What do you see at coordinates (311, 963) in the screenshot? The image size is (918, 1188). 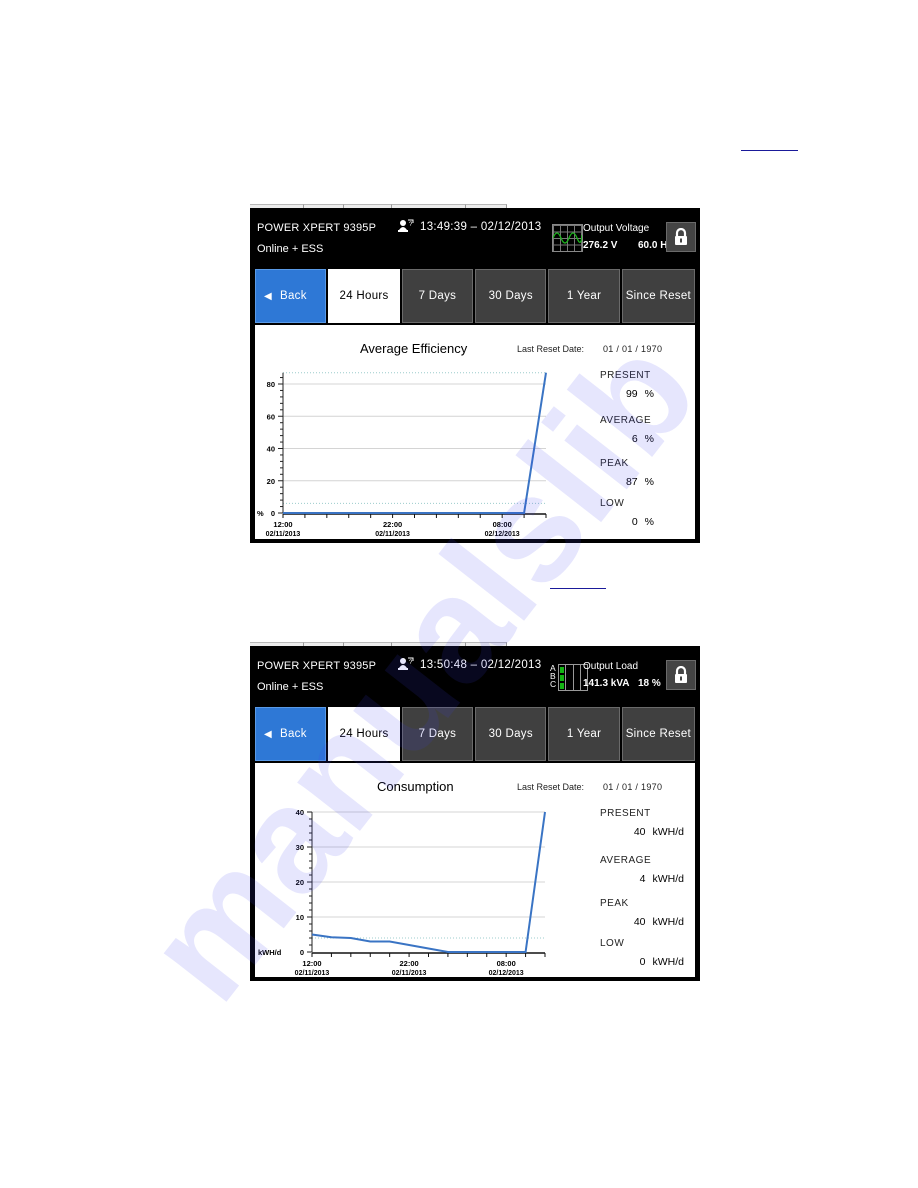 I see `x-tick-time: 12:00` at bounding box center [311, 963].